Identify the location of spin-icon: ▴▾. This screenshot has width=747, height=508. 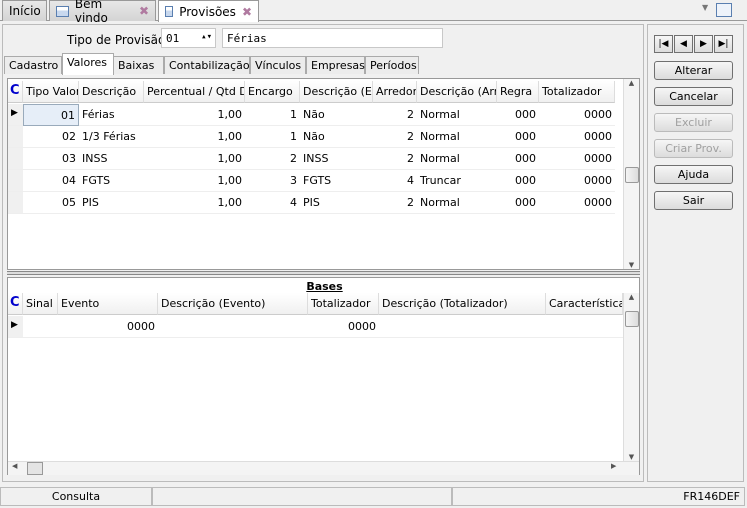
(206, 37).